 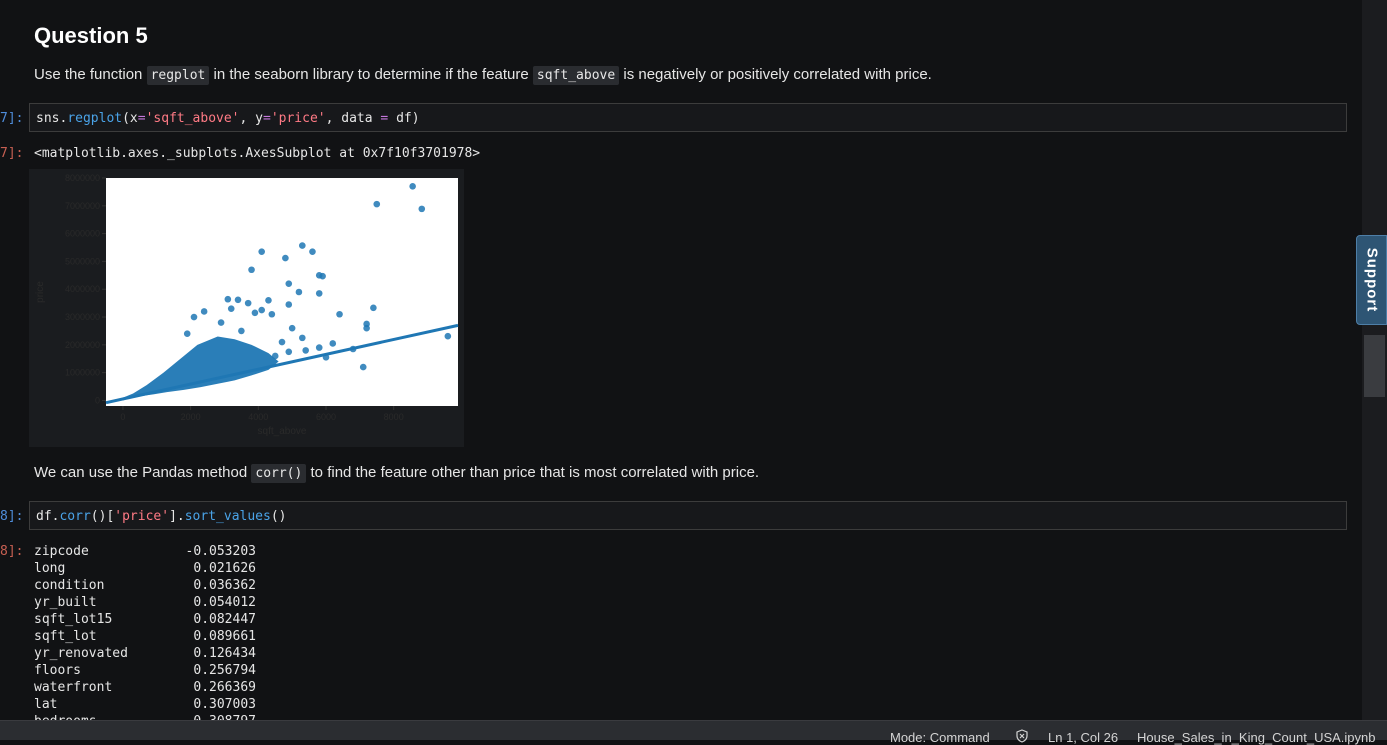 I want to click on plot-background, so click(x=282, y=292).